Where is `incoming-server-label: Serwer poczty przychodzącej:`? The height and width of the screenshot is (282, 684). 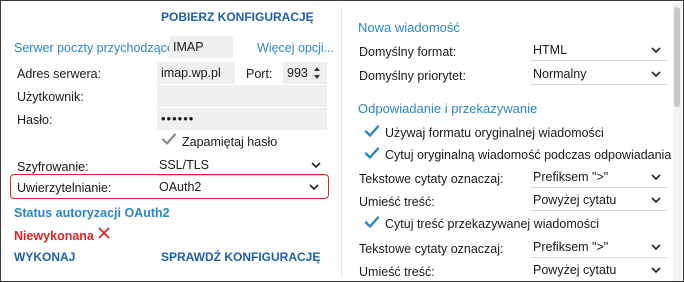 incoming-server-label: Serwer poczty przychodzącej: is located at coordinates (97, 48).